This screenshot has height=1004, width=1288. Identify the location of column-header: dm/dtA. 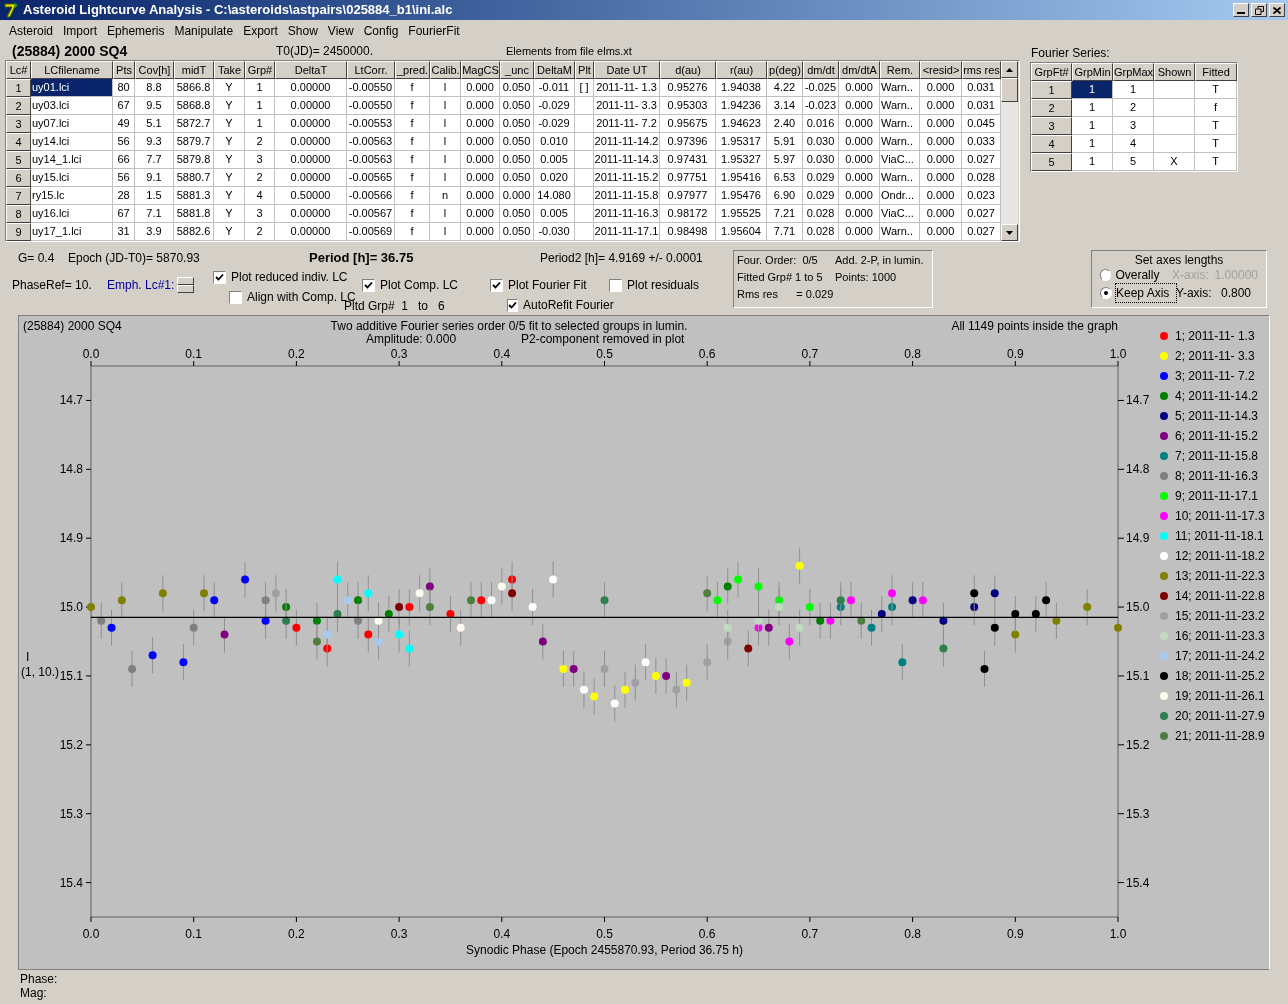
(859, 70).